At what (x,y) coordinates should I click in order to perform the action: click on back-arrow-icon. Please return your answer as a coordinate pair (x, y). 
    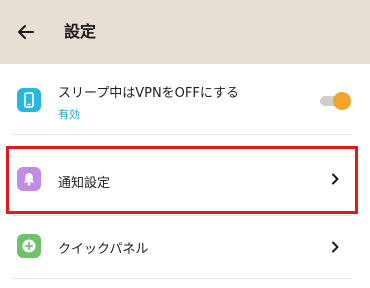
    Looking at the image, I should click on (26, 32).